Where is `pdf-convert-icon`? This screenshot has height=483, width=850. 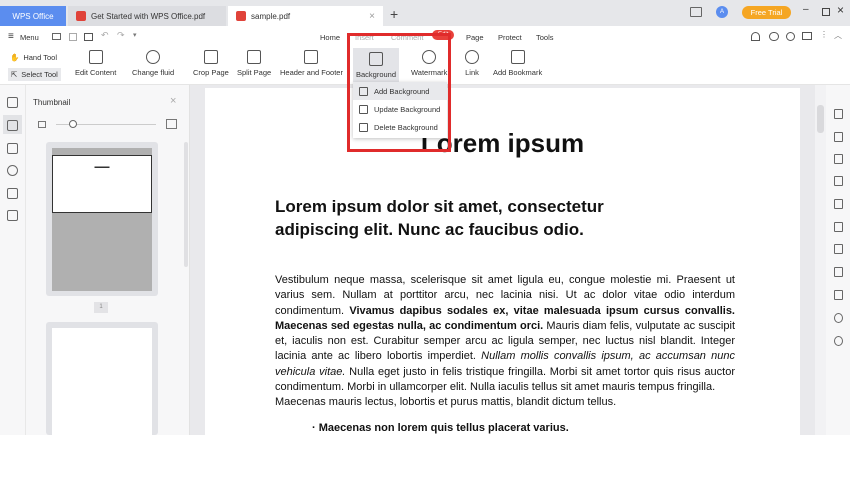 pdf-convert-icon is located at coordinates (838, 114).